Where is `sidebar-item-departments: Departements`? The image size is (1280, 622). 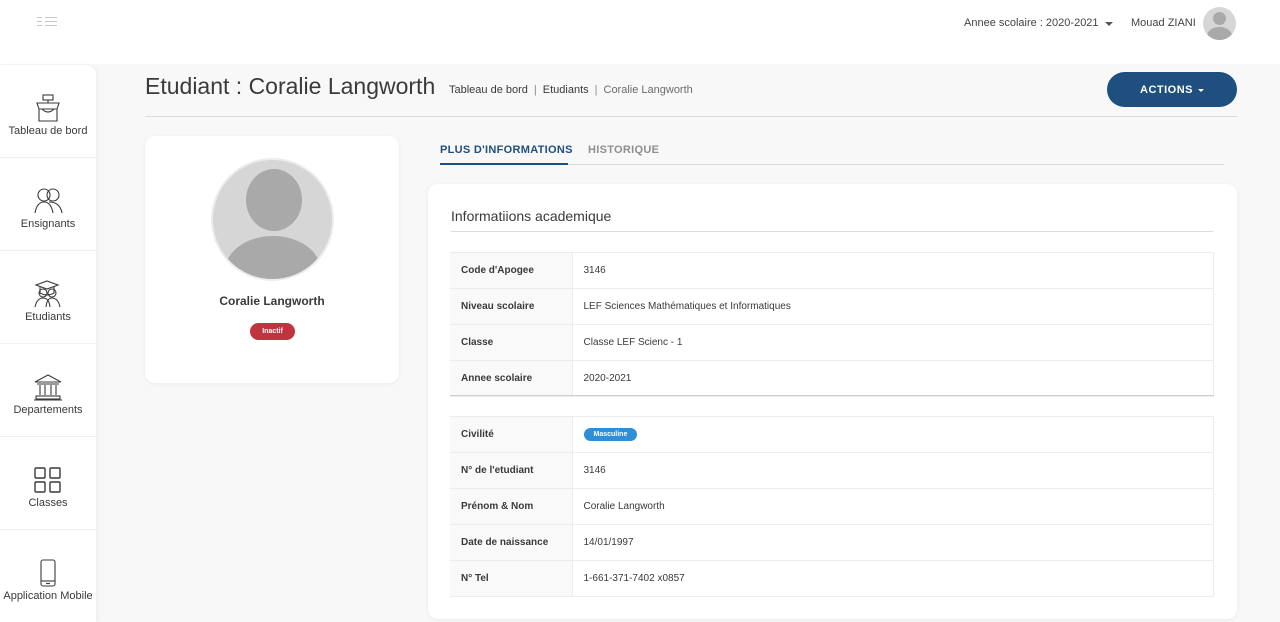 sidebar-item-departments: Departements is located at coordinates (48, 390).